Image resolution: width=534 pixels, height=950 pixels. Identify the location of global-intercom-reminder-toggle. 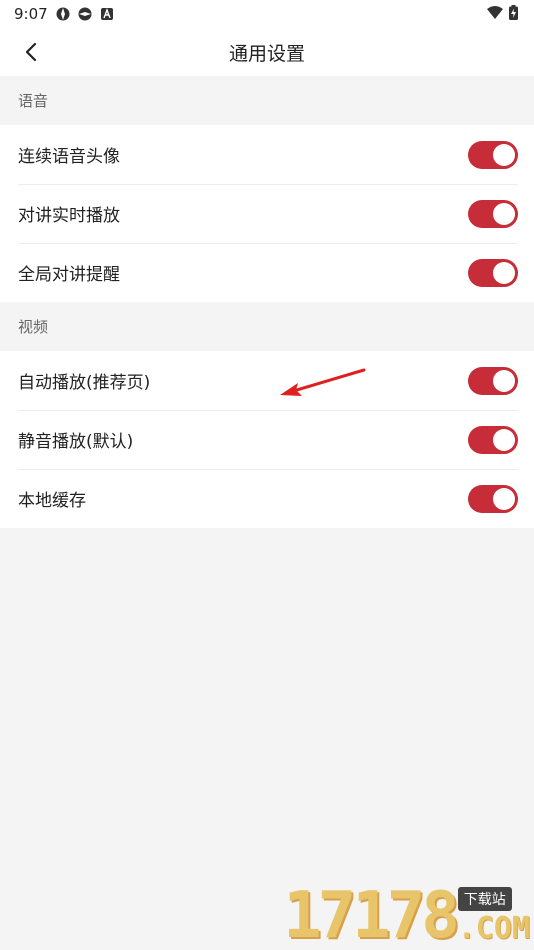
(493, 272).